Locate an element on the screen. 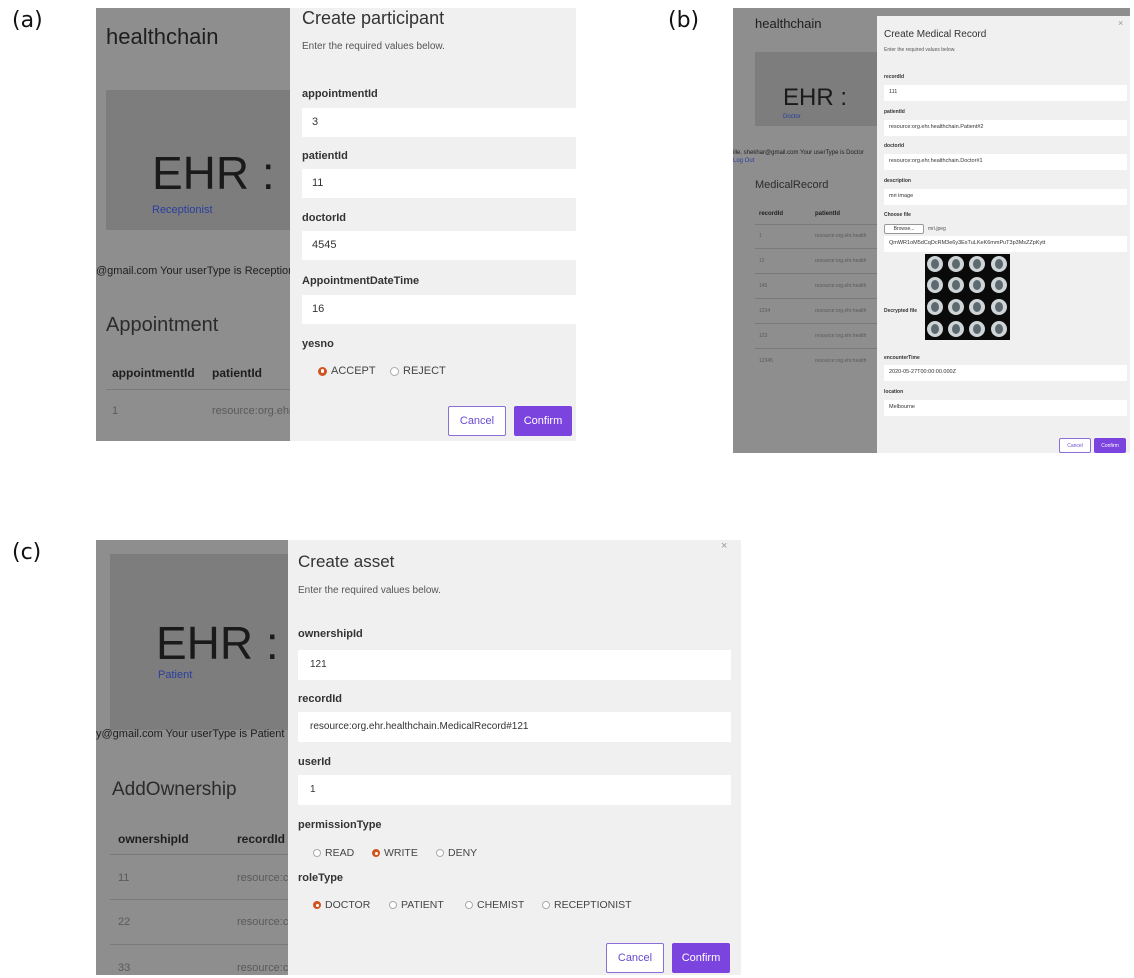  encountertime-label: encounterTime is located at coordinates (902, 358).